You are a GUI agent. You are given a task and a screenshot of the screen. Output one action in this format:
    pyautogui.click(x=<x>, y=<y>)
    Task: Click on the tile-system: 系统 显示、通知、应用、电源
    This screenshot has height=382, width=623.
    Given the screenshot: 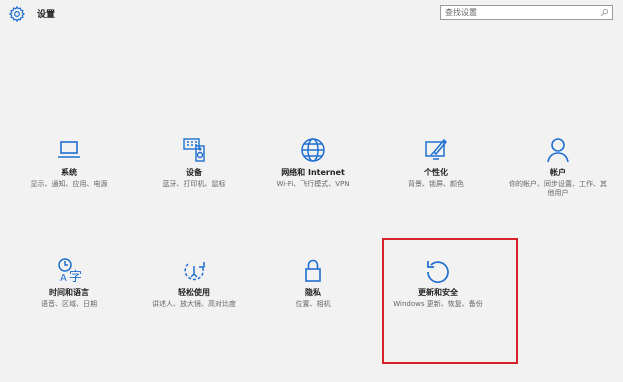 What is the action you would take?
    pyautogui.click(x=69, y=162)
    